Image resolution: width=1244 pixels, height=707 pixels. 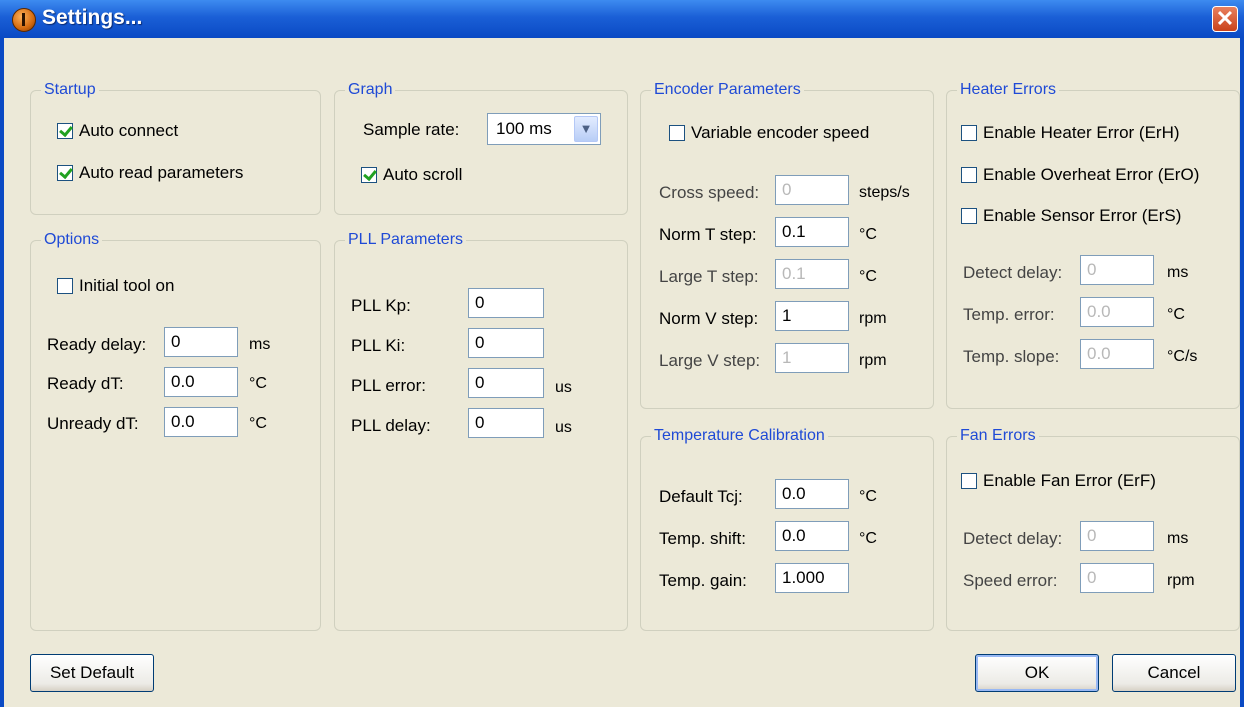 I want to click on variable-speed-label: Variable encoder speed, so click(x=780, y=132).